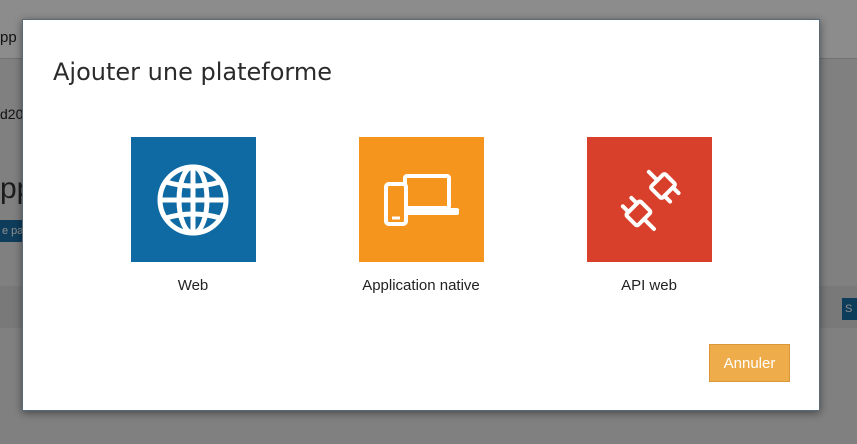  Describe the element at coordinates (193, 285) in the screenshot. I see `platform-web-label: Web` at that location.